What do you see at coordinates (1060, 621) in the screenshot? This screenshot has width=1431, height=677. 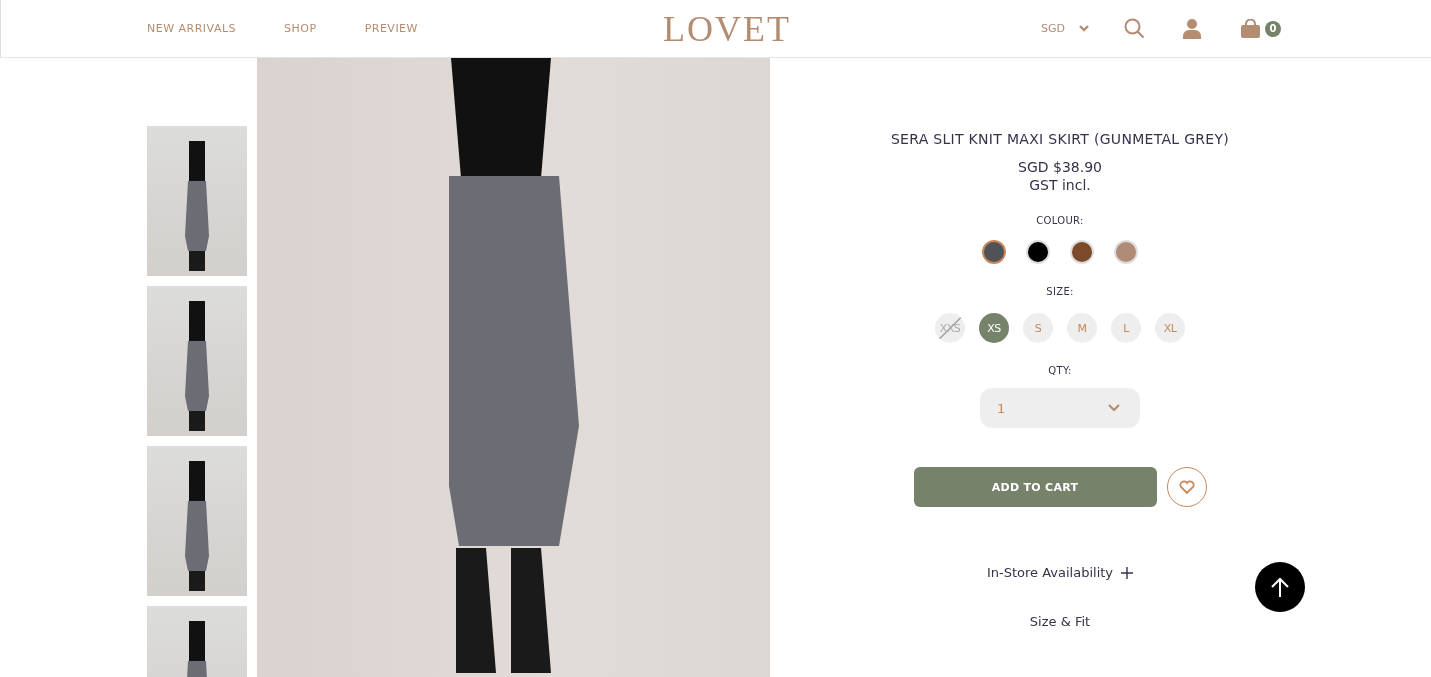 I see `size-fit-toggle: Size & Fit` at bounding box center [1060, 621].